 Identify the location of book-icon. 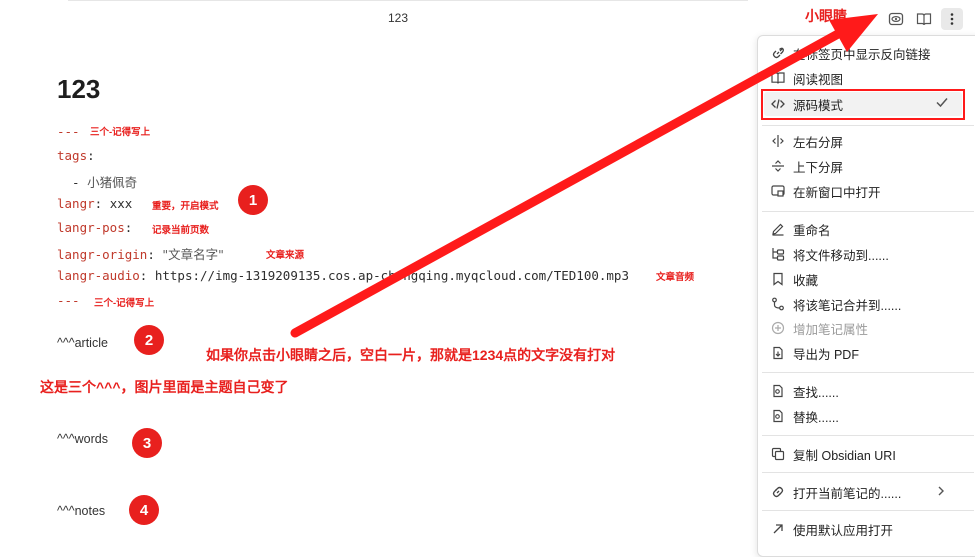
(778, 78).